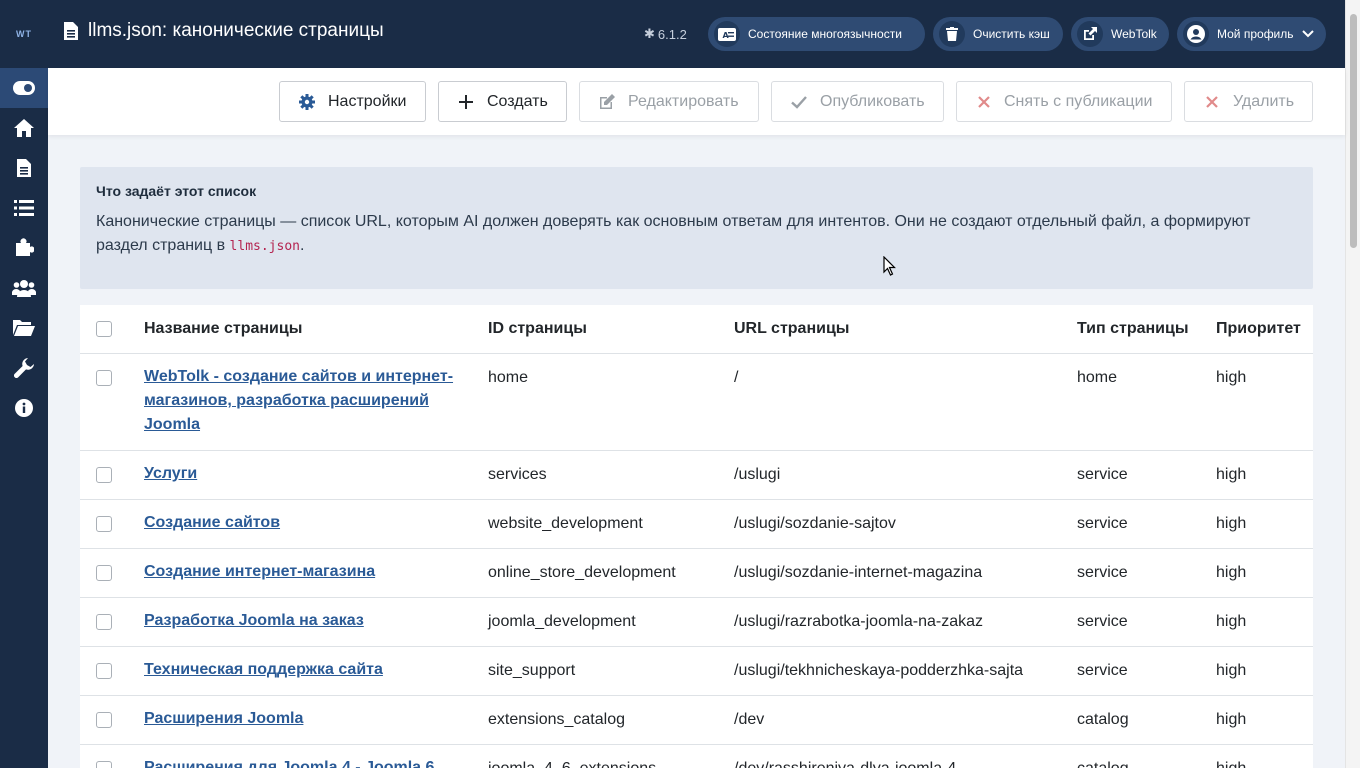 This screenshot has height=768, width=1360. What do you see at coordinates (502, 101) in the screenshot?
I see `create-button: Создать` at bounding box center [502, 101].